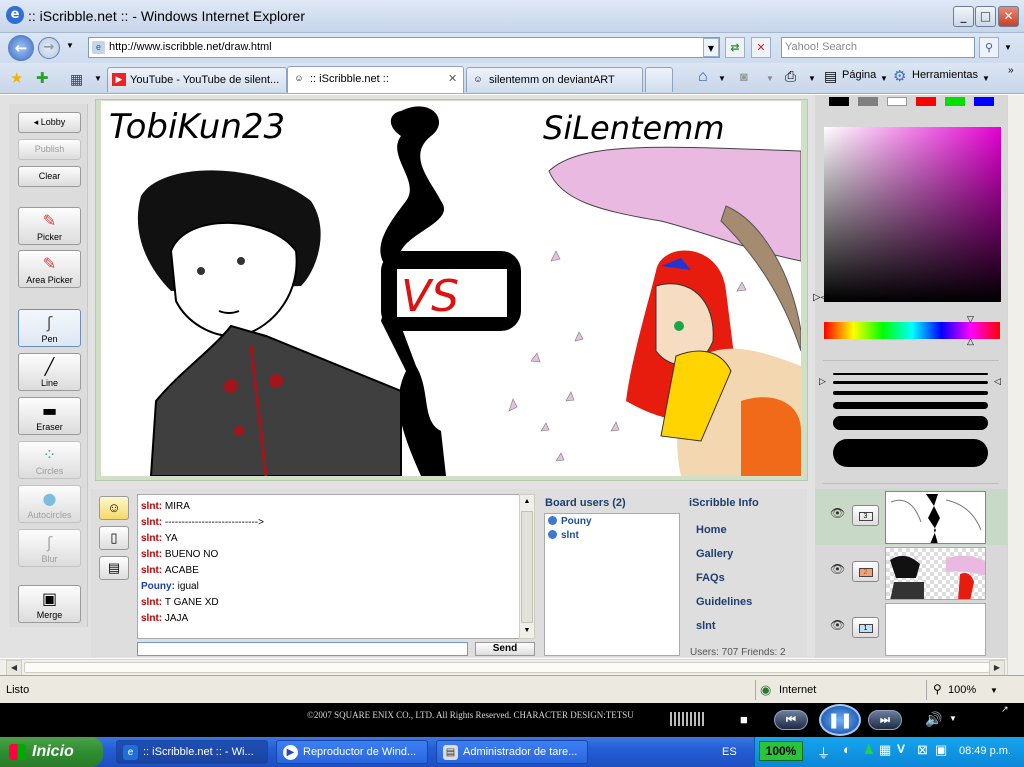  Describe the element at coordinates (507, 667) in the screenshot. I see `horizontal-scroll-thumb` at that location.